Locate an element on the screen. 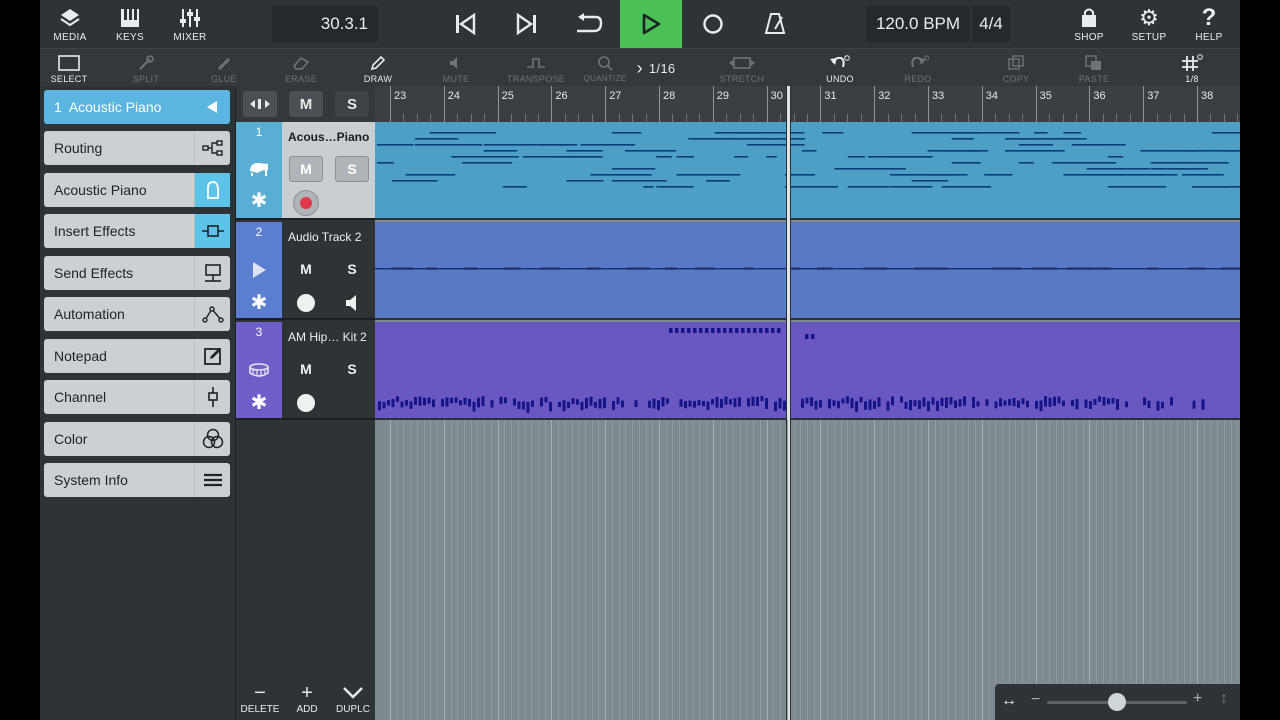 This screenshot has height=720, width=1280. add-track-button: + ADD is located at coordinates (307, 699).